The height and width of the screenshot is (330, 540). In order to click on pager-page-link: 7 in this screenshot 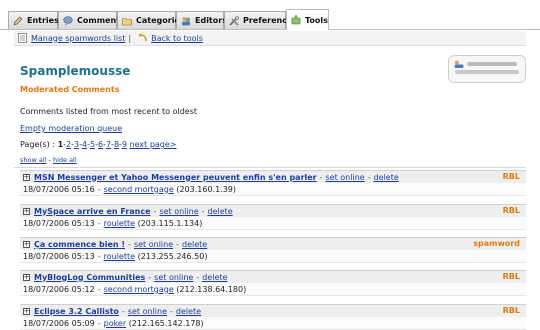, I will do `click(108, 144)`.